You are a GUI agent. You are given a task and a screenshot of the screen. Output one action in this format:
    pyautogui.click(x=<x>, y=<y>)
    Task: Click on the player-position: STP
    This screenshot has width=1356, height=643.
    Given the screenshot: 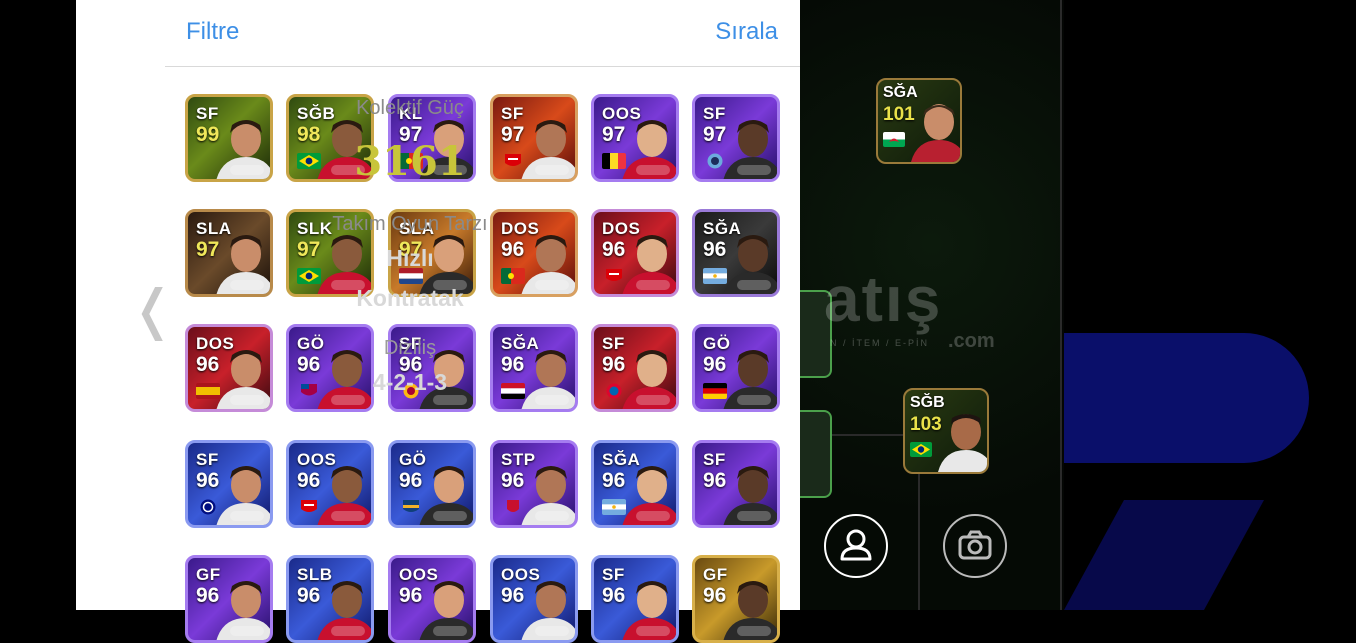 What is the action you would take?
    pyautogui.click(x=518, y=459)
    